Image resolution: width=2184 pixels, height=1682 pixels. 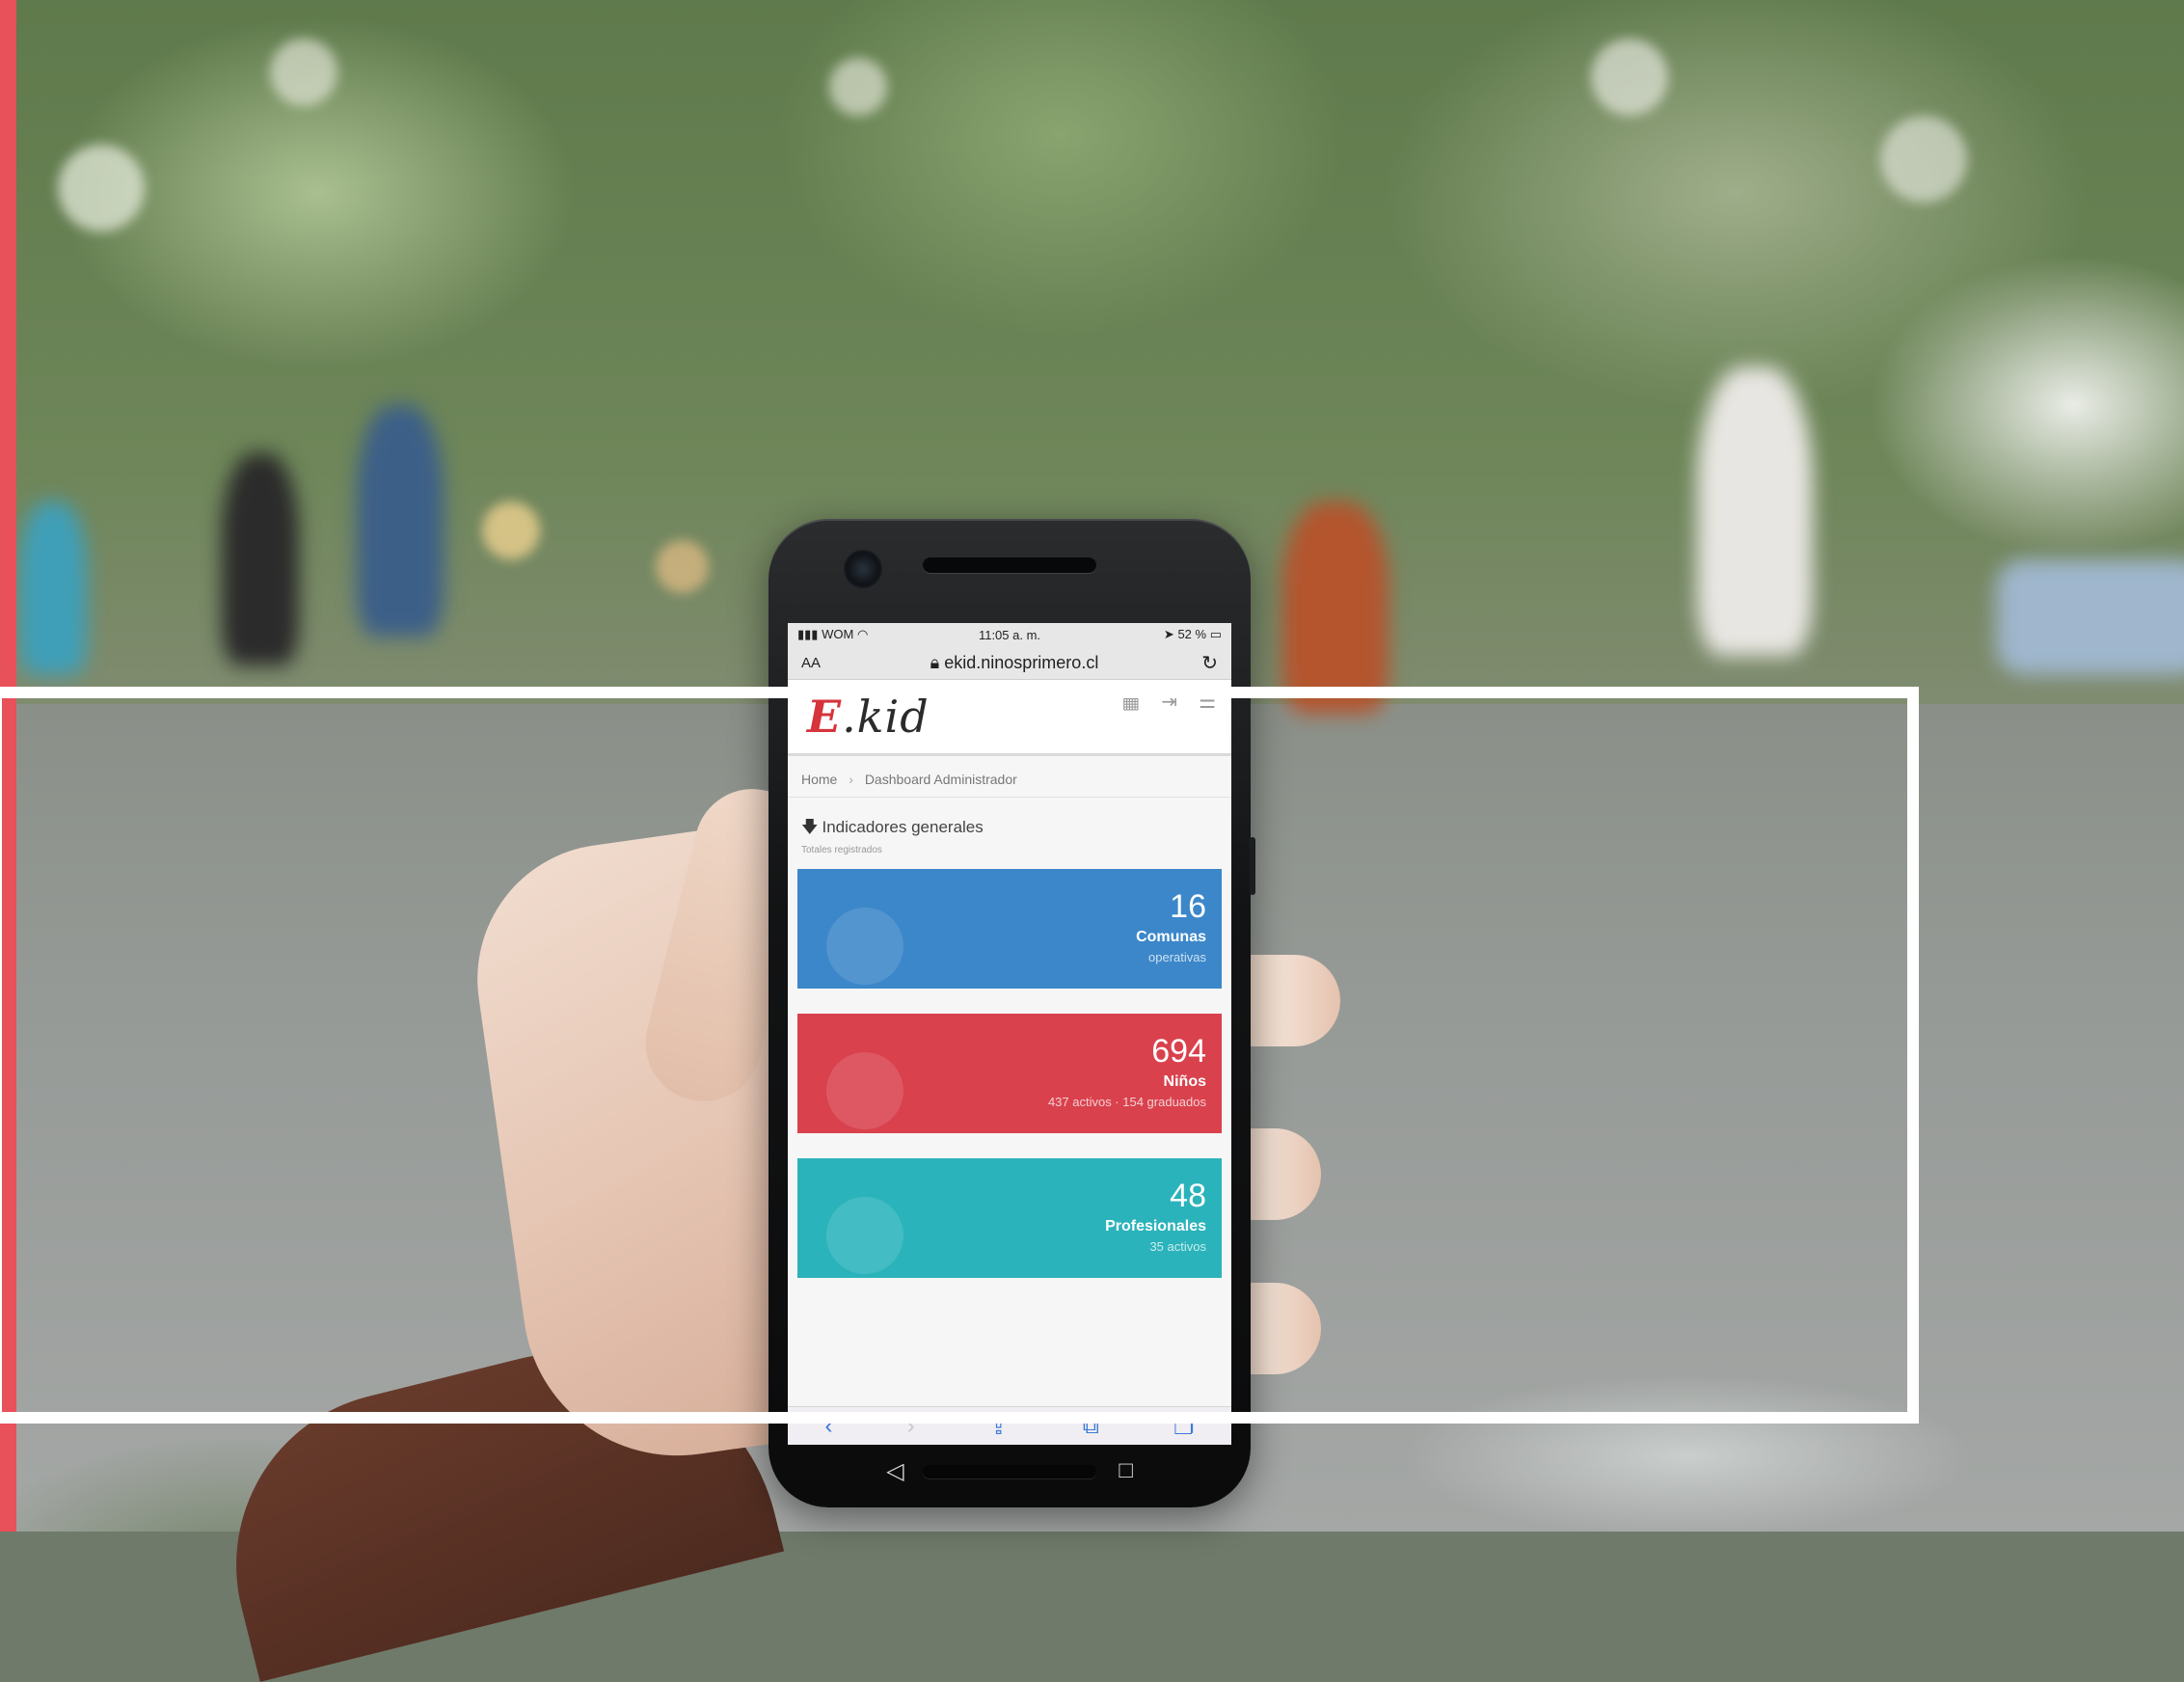 What do you see at coordinates (1010, 1472) in the screenshot?
I see `bottom-speaker` at bounding box center [1010, 1472].